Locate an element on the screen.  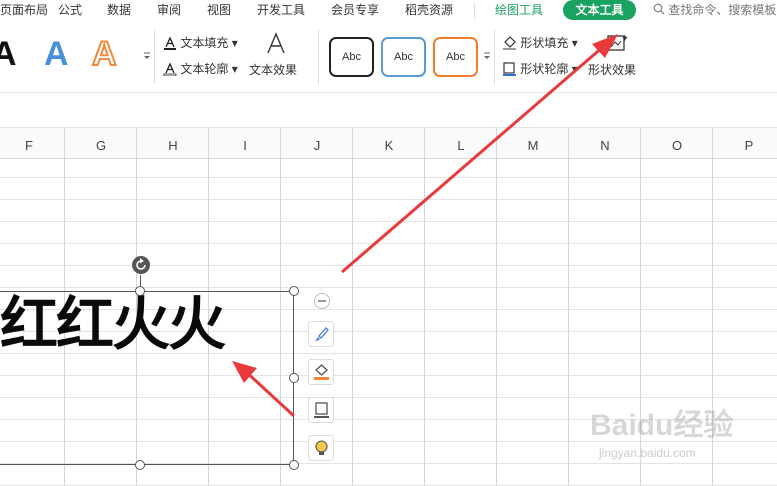
text-outline-icon is located at coordinates (170, 69).